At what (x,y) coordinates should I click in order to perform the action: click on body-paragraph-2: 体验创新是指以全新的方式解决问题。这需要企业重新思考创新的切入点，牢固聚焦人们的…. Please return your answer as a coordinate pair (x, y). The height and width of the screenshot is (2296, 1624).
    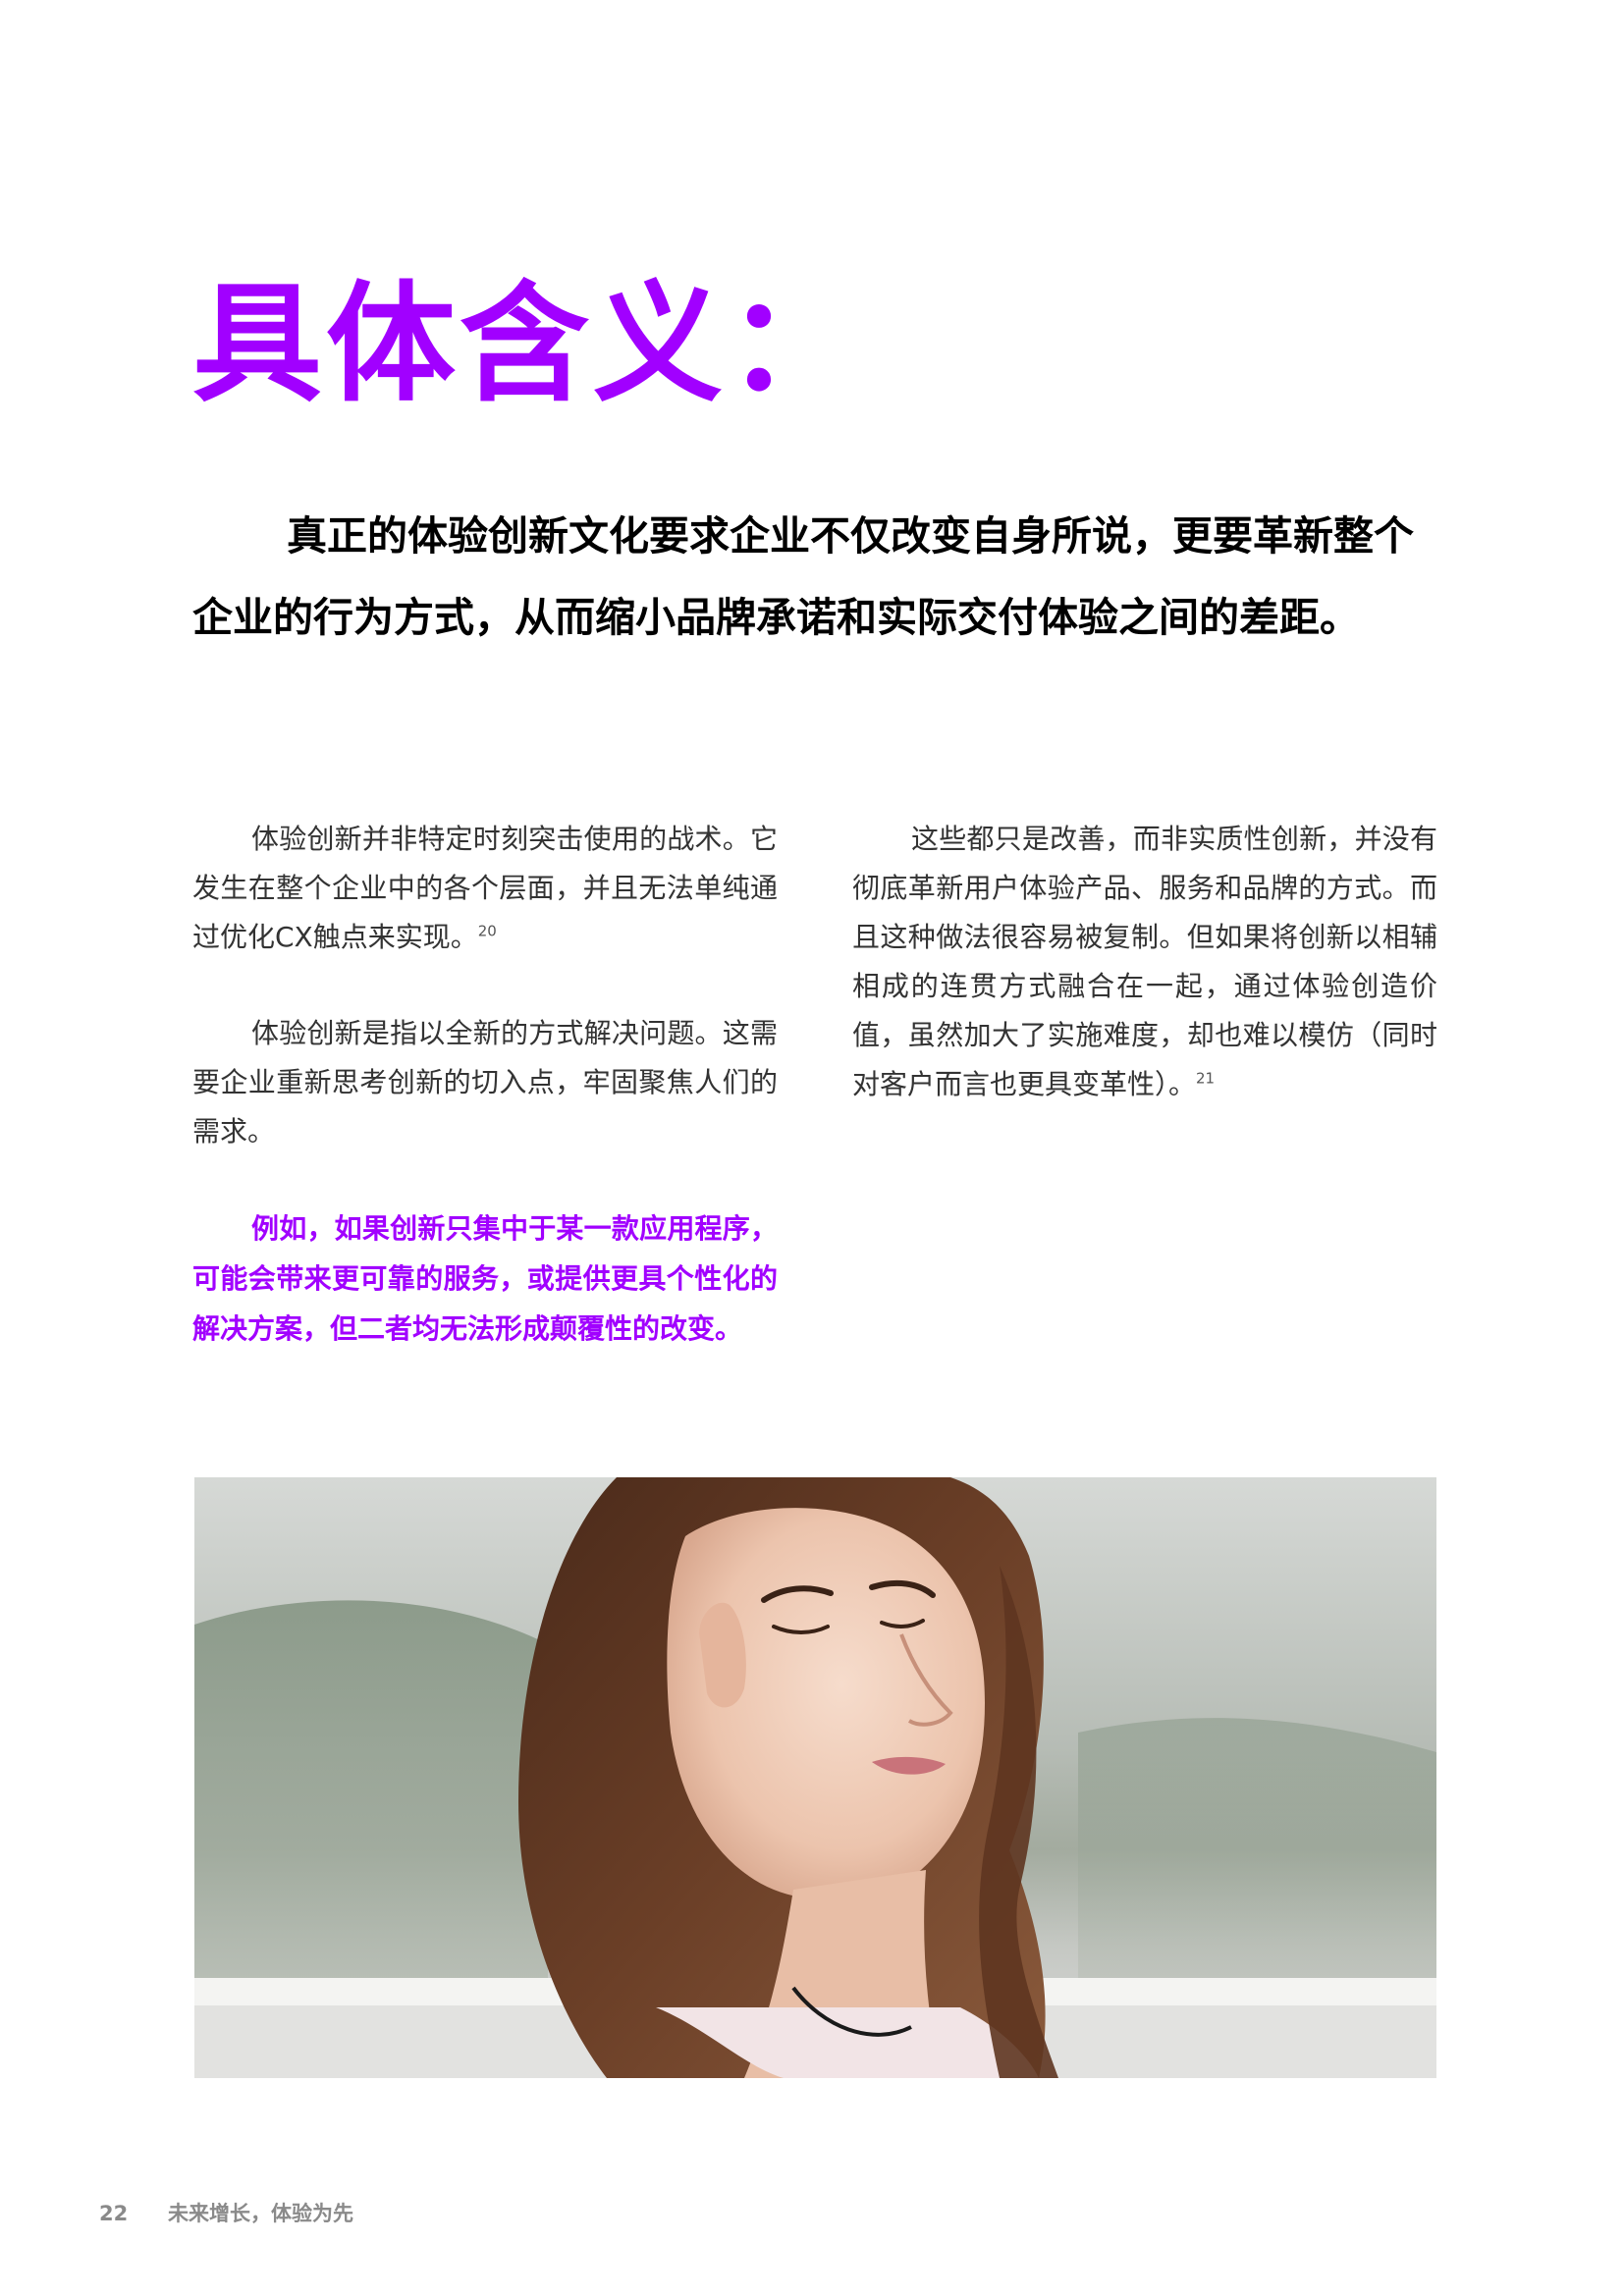
    Looking at the image, I should click on (485, 1082).